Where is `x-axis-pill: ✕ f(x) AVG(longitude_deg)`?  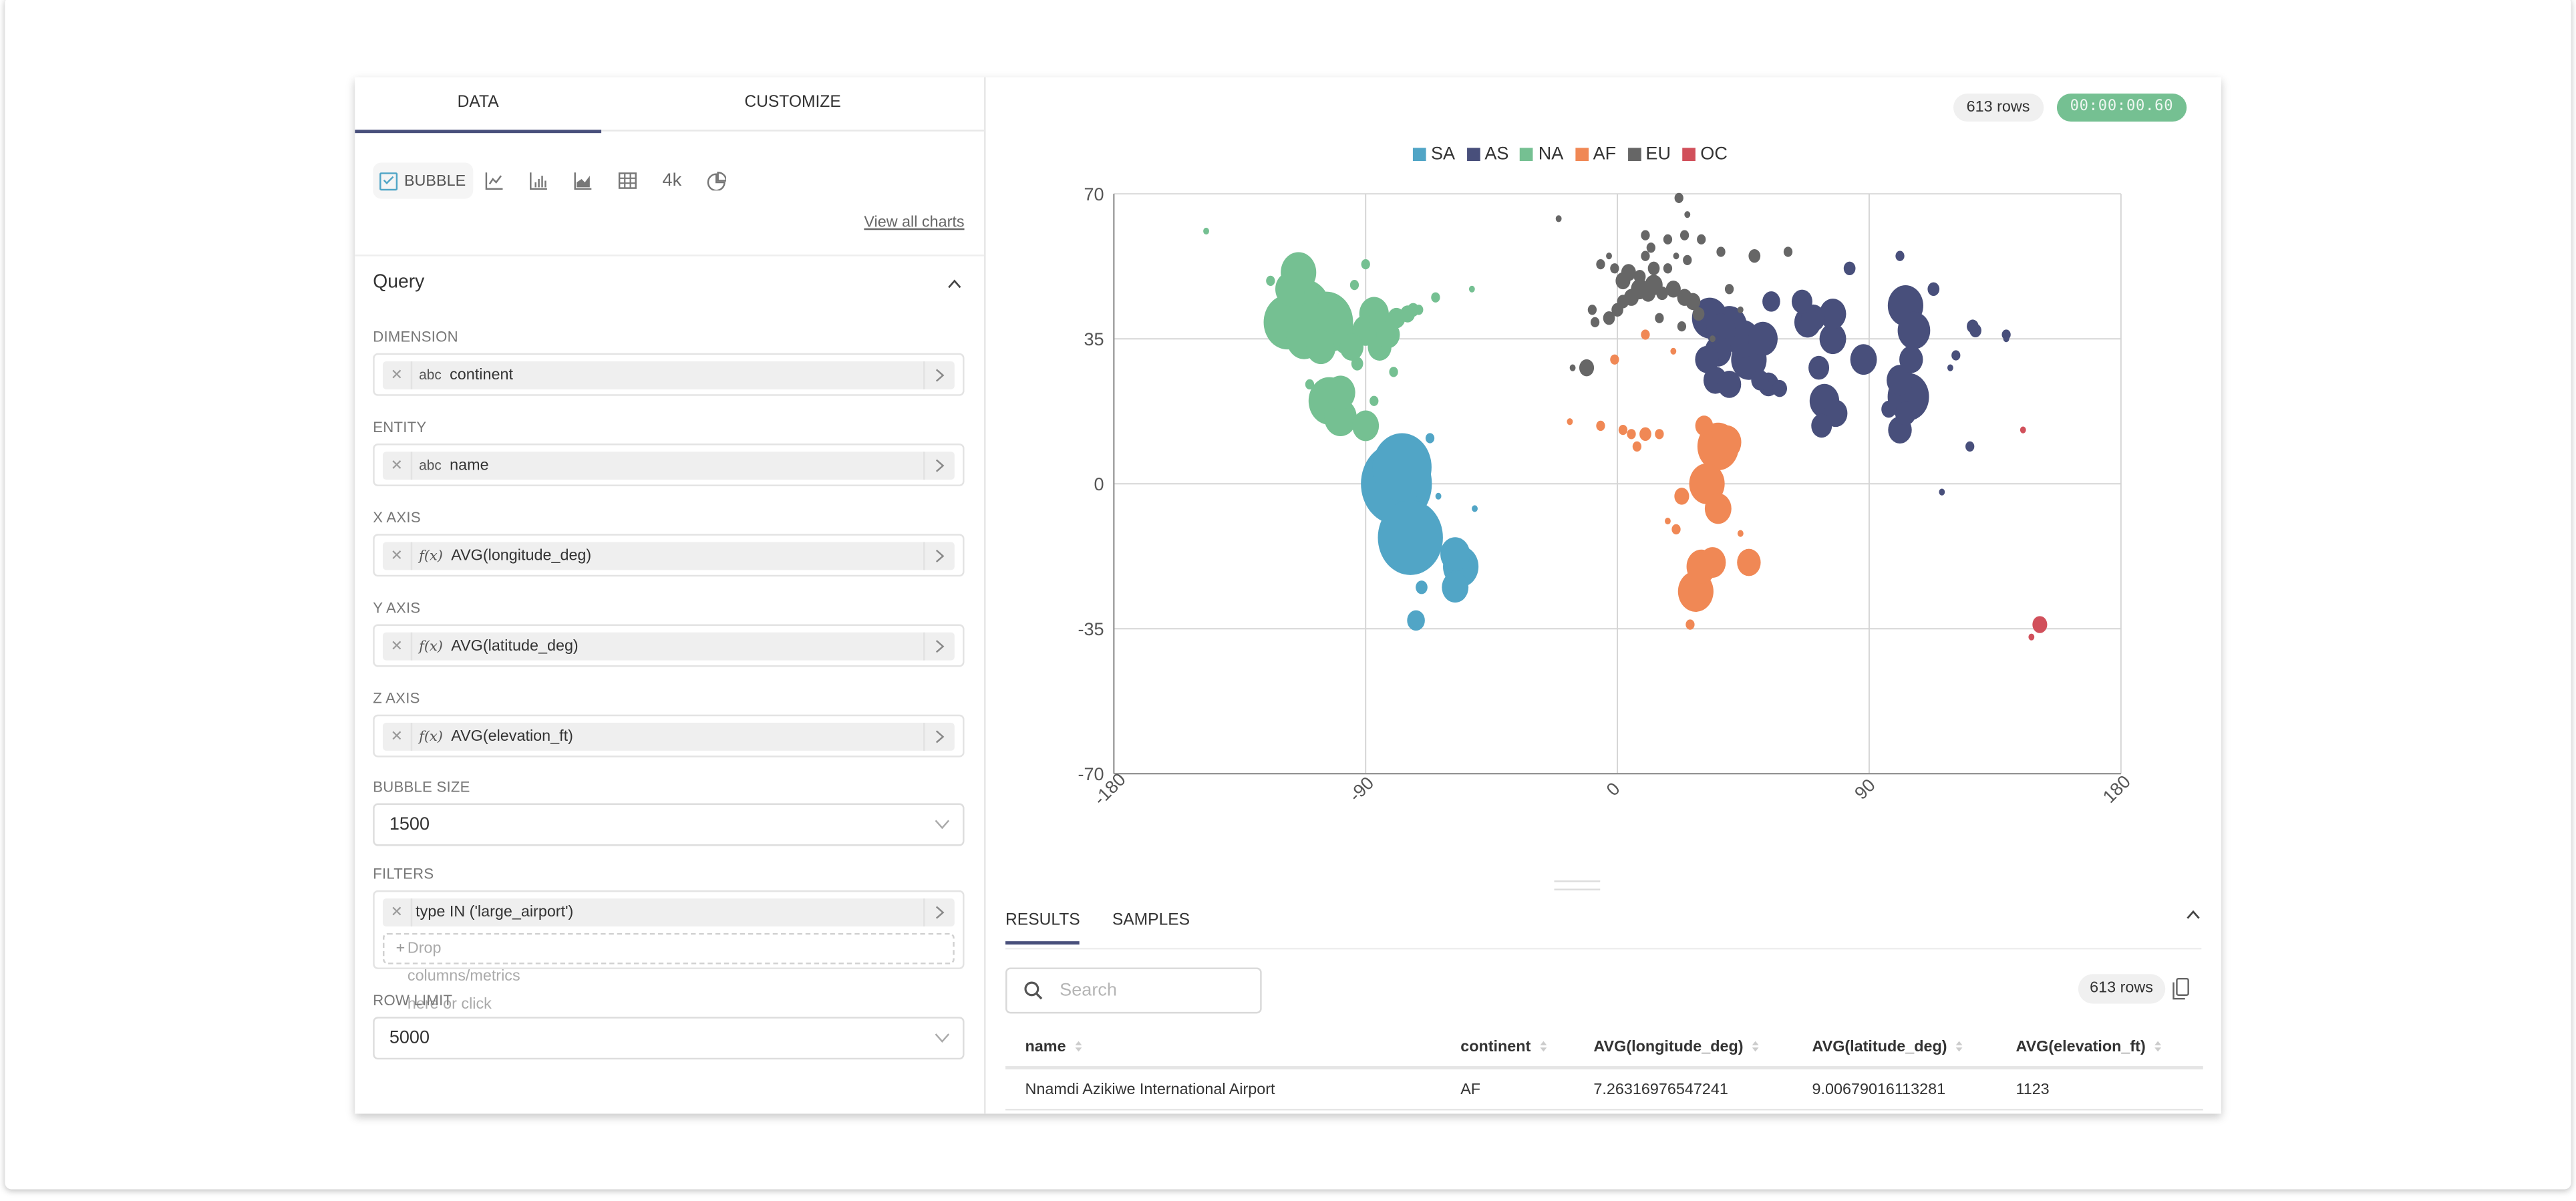 x-axis-pill: ✕ f(x) AVG(longitude_deg) is located at coordinates (668, 556).